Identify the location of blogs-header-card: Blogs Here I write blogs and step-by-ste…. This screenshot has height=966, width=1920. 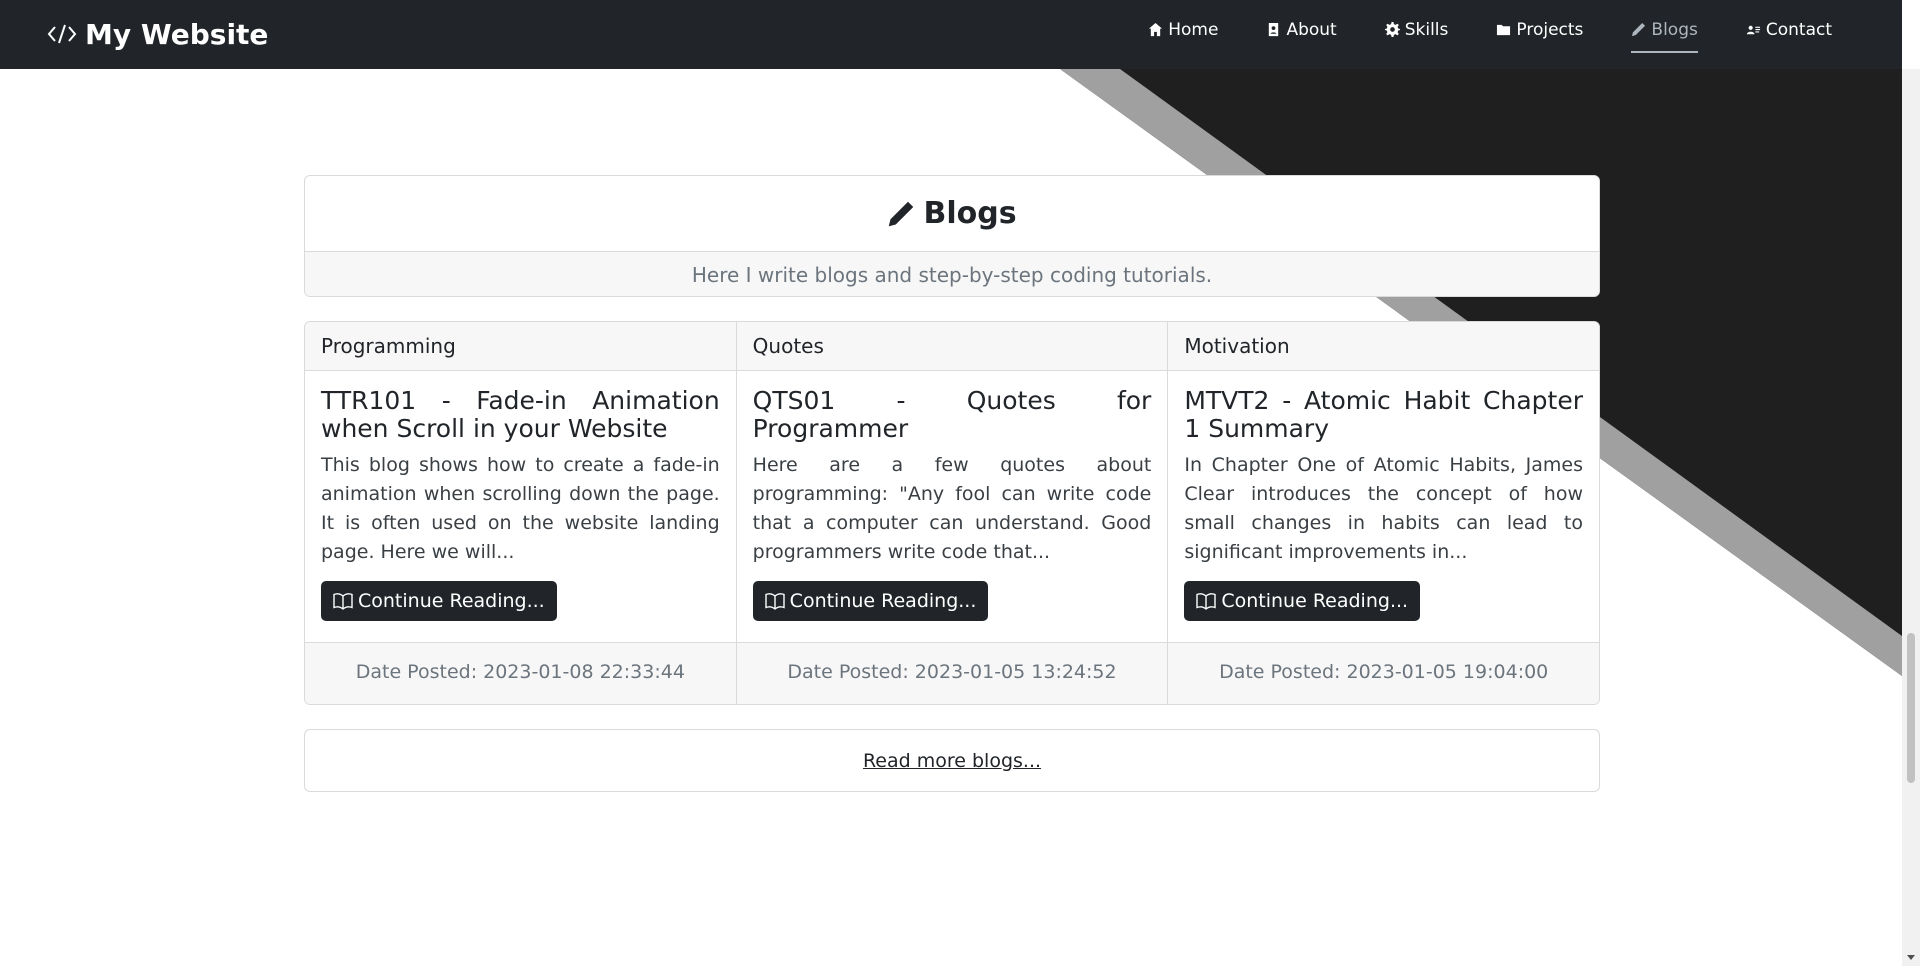
(952, 236).